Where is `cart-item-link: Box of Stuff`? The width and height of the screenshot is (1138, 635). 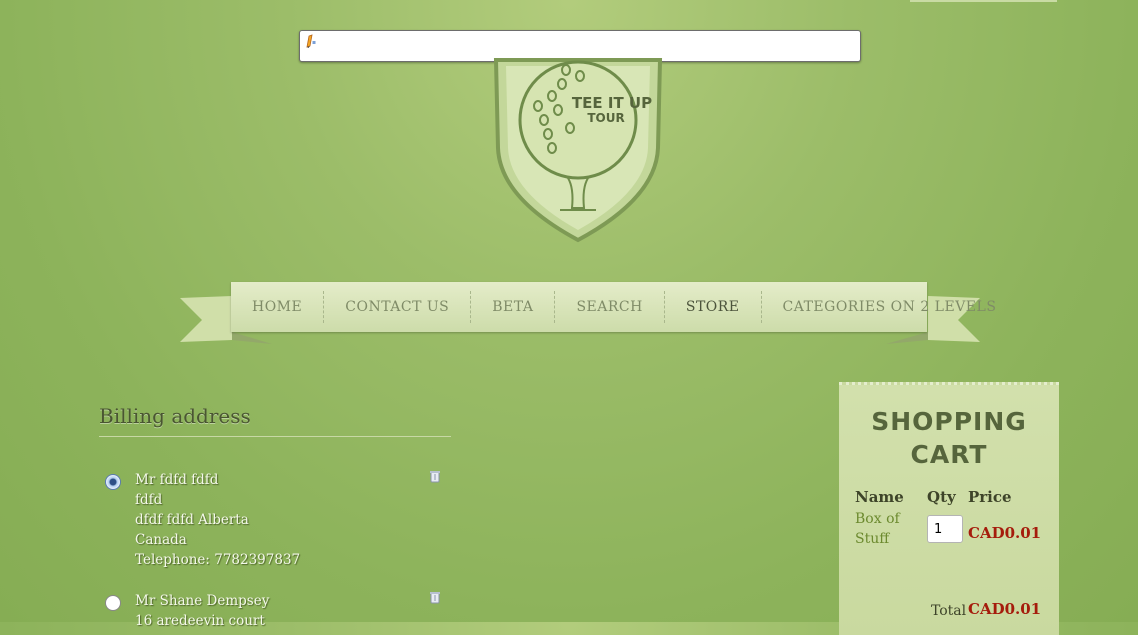 cart-item-link: Box of Stuff is located at coordinates (877, 529).